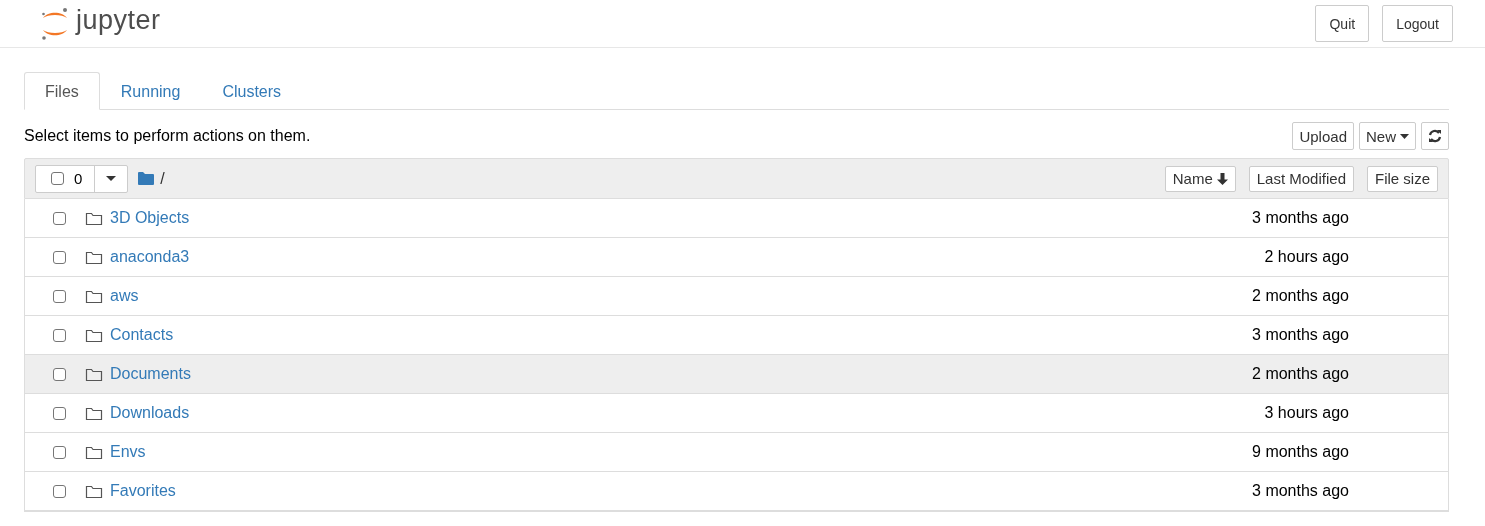  I want to click on folder-link: aws, so click(124, 296).